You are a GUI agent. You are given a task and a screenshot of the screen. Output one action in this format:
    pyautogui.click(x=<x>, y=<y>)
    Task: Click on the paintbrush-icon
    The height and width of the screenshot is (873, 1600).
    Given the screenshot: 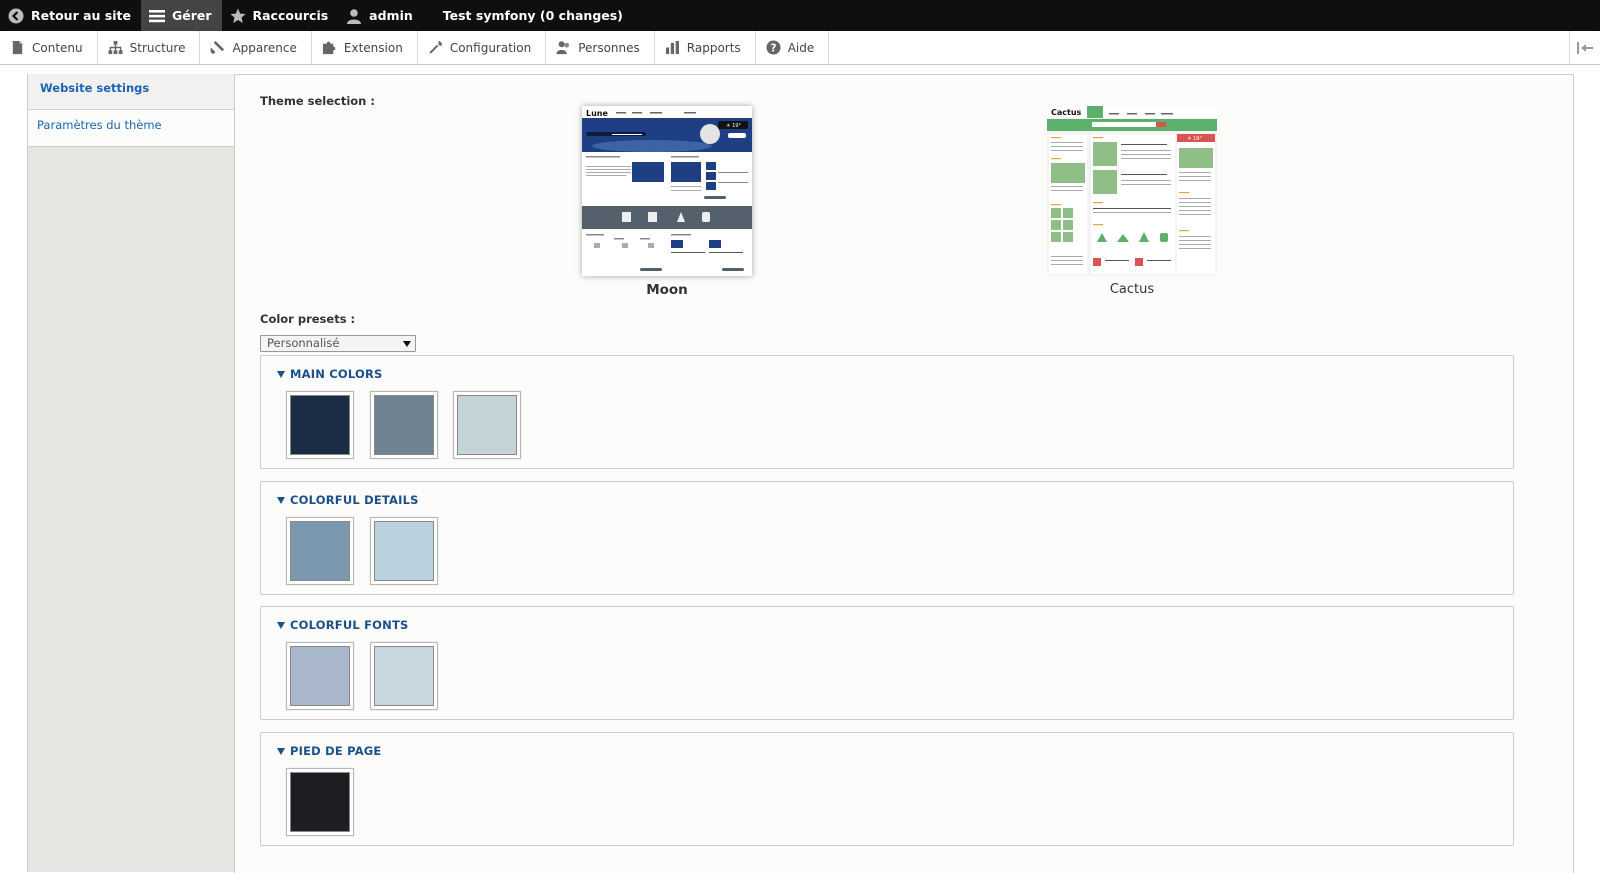 What is the action you would take?
    pyautogui.click(x=217, y=47)
    